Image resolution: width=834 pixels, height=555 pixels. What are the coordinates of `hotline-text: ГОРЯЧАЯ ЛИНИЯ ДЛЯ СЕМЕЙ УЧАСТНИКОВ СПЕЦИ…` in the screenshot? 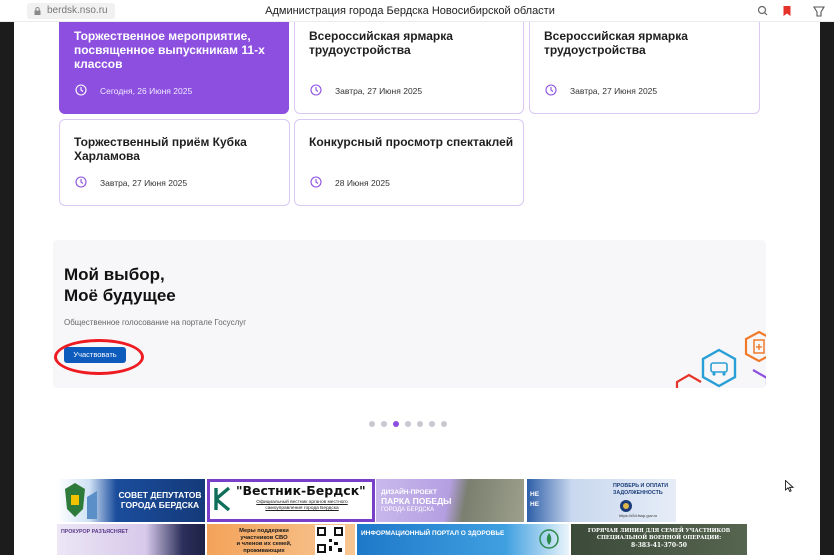 It's located at (659, 538).